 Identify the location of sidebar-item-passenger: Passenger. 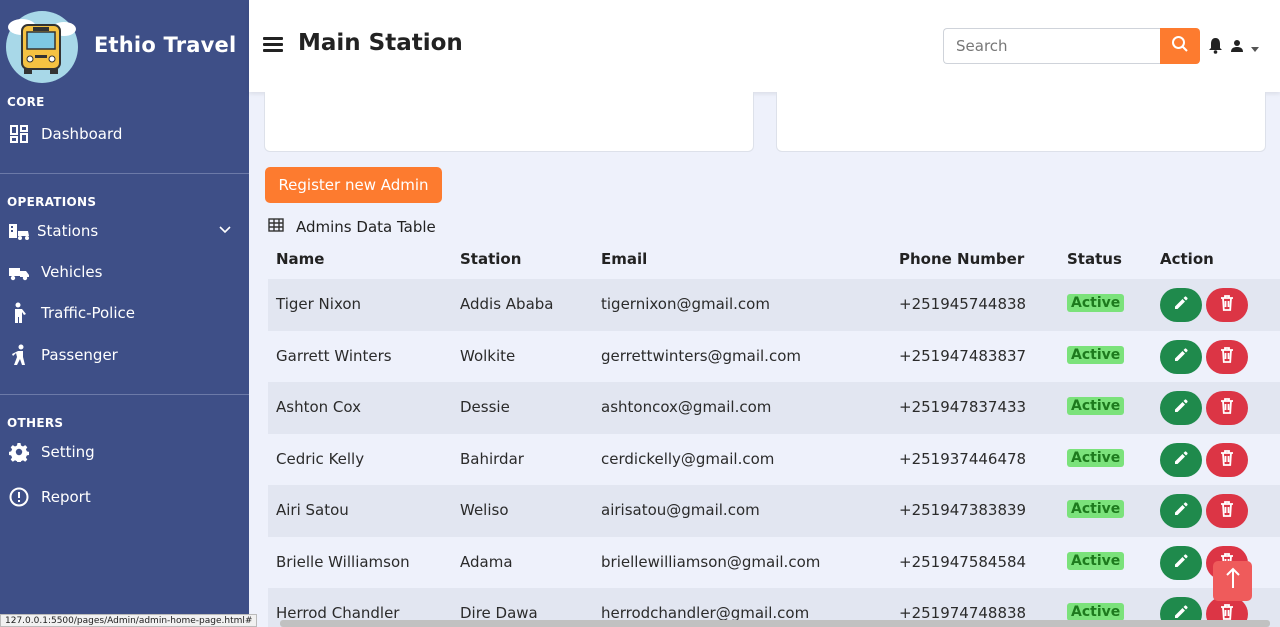
(123, 355).